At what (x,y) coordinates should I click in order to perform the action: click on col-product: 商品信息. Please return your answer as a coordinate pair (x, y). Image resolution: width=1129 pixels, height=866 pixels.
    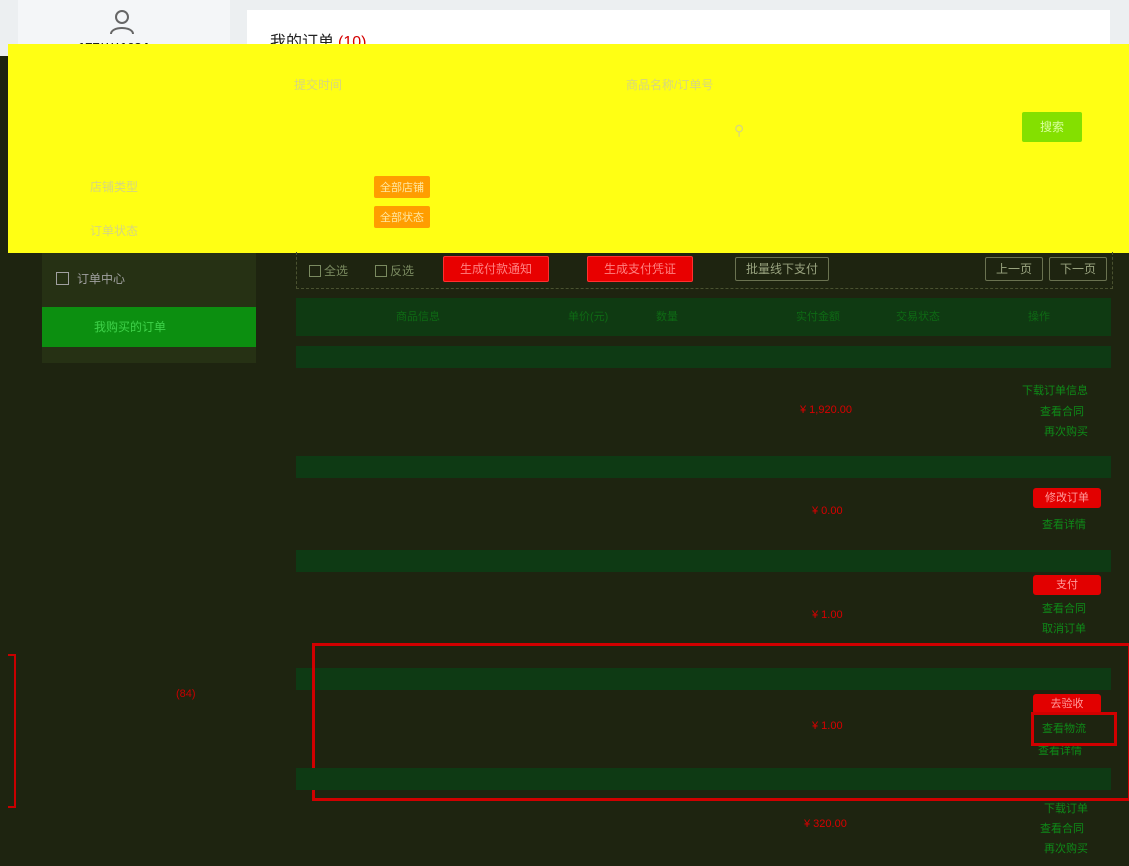
    Looking at the image, I should click on (418, 317).